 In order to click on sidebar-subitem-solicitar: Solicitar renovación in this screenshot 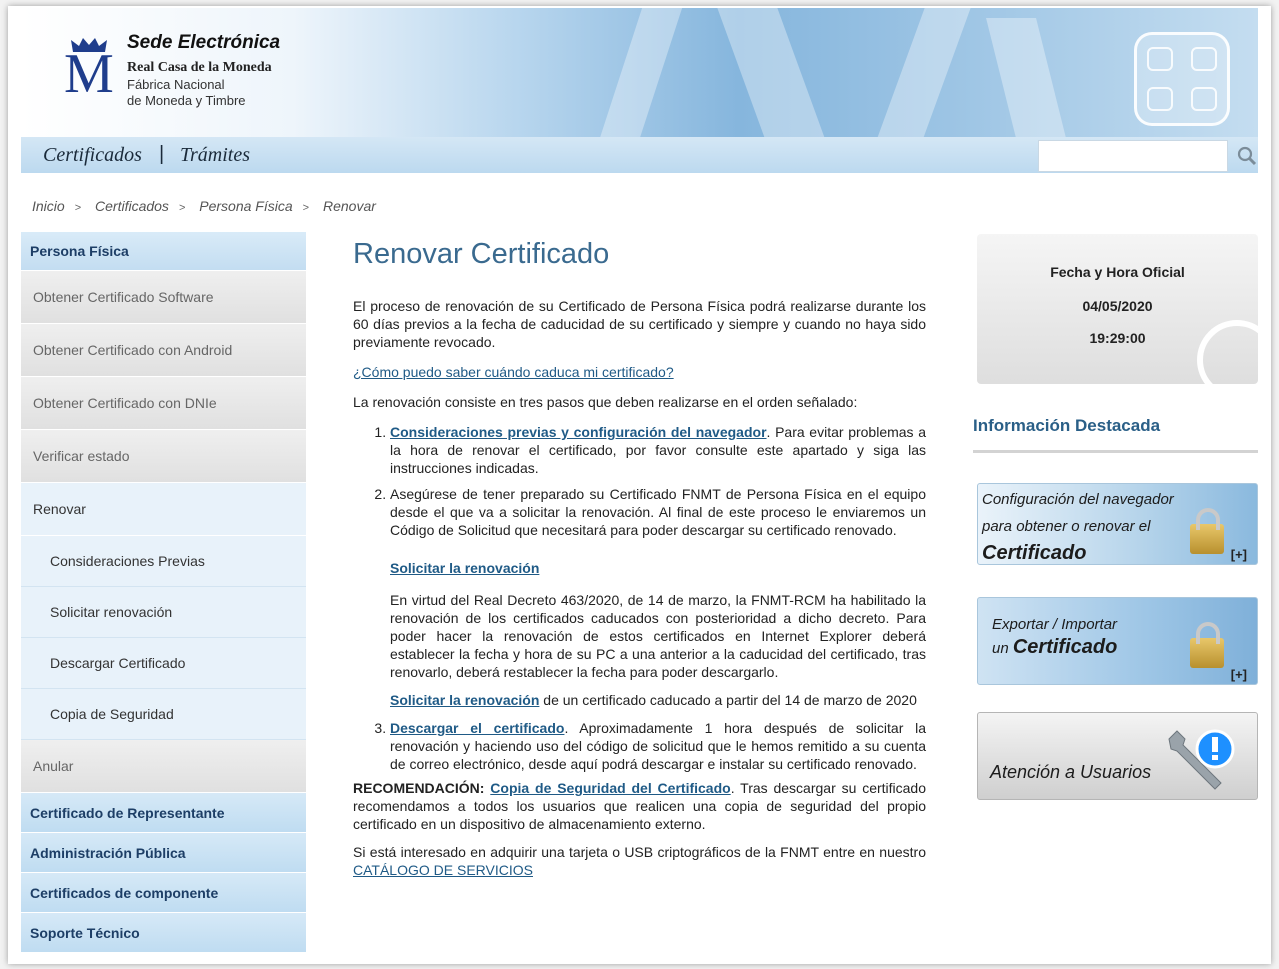, I will do `click(163, 612)`.